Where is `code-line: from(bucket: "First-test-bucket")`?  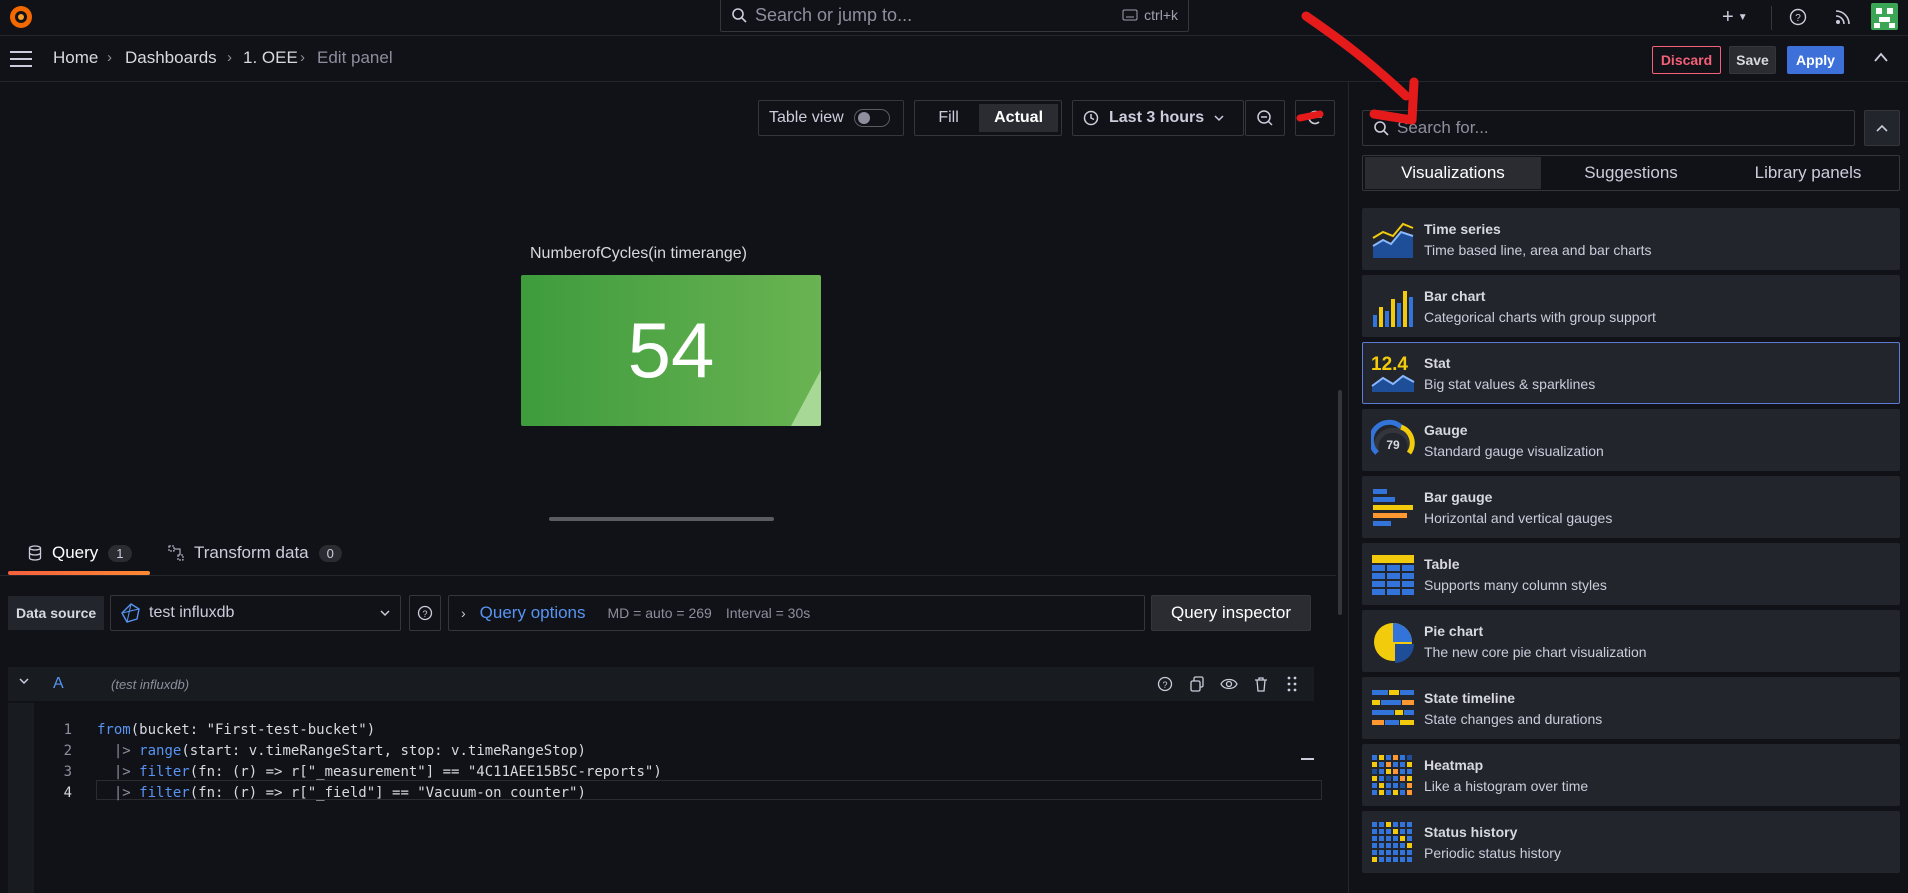 code-line: from(bucket: "First-test-bucket") is located at coordinates (236, 730).